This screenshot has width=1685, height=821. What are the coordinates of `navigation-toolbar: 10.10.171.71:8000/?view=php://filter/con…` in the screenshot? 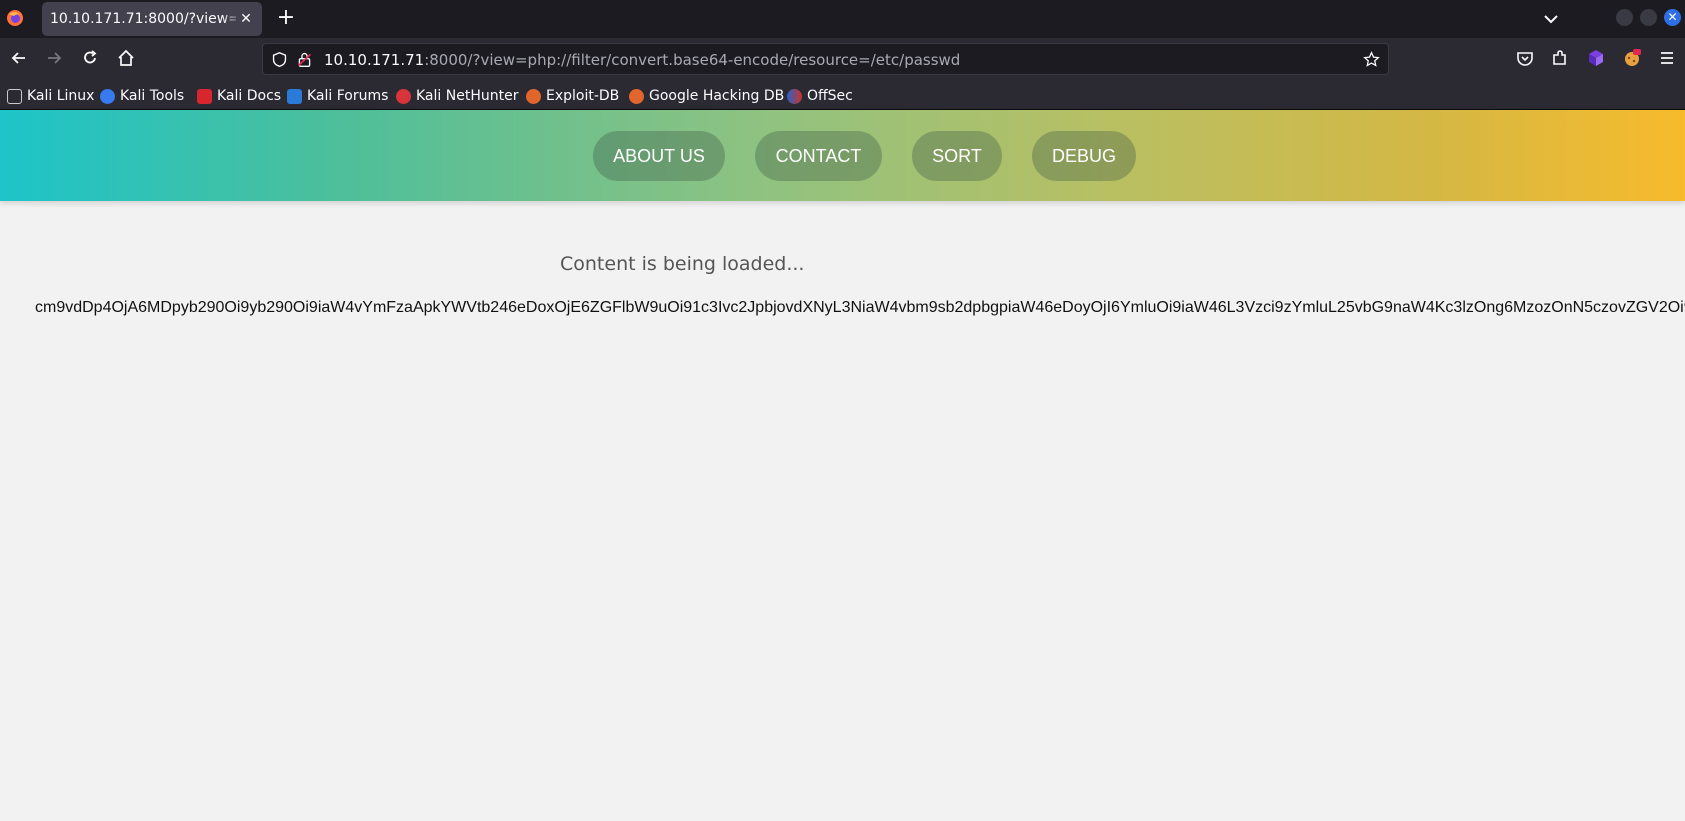 It's located at (842, 59).